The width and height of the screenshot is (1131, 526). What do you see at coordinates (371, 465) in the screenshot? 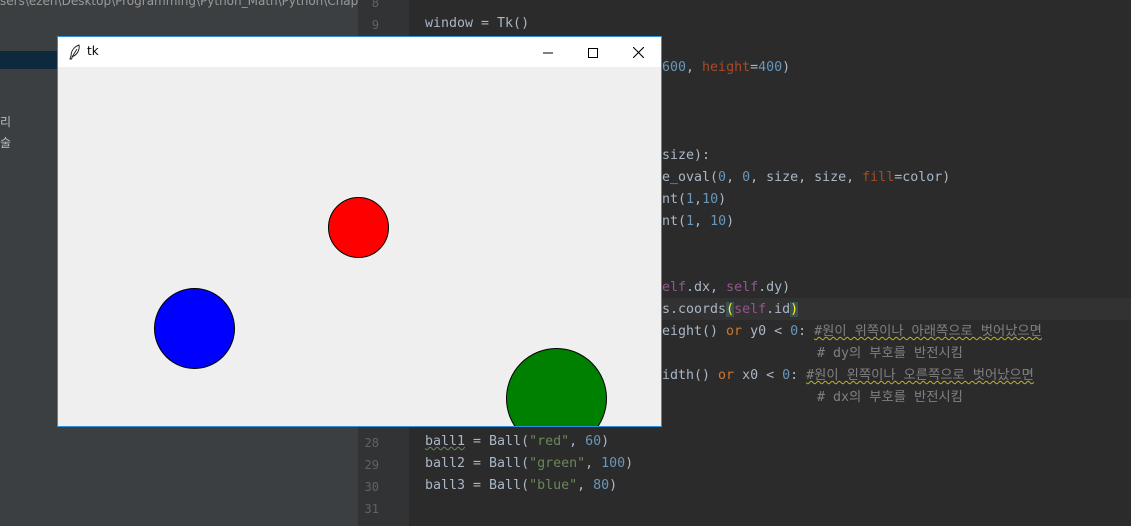
I see `line-number: 29` at bounding box center [371, 465].